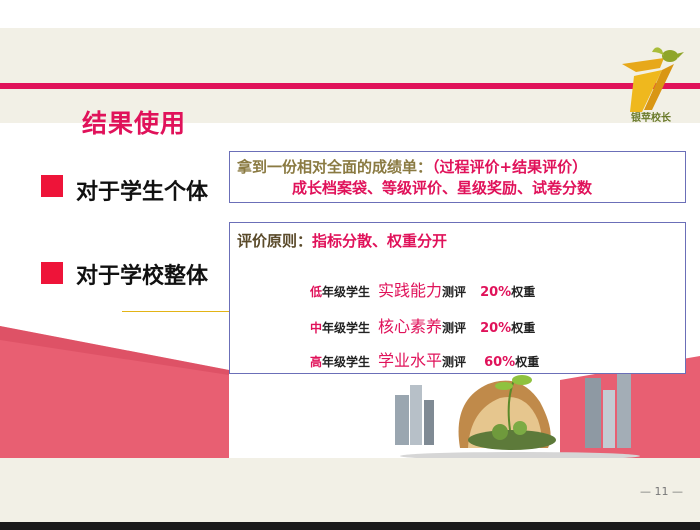  Describe the element at coordinates (316, 292) in the screenshot. I see `grade-level: 低` at that location.